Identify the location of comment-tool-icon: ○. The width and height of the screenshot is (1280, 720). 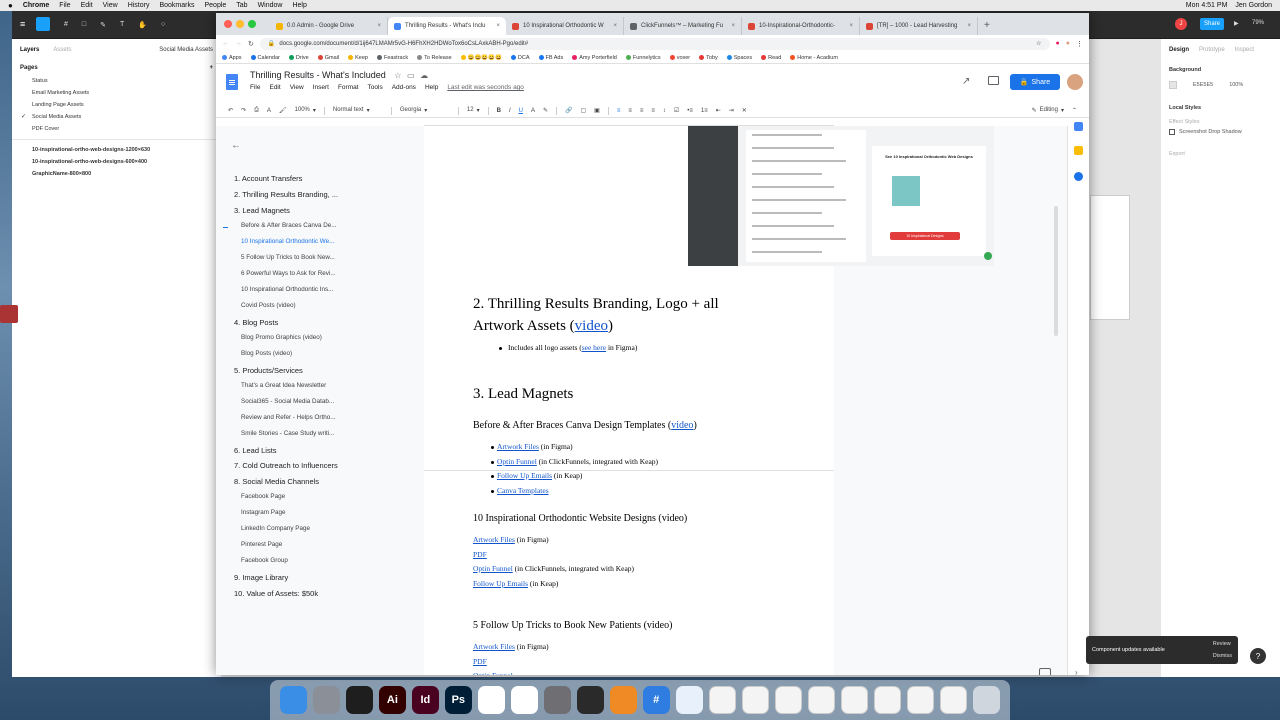
(163, 25).